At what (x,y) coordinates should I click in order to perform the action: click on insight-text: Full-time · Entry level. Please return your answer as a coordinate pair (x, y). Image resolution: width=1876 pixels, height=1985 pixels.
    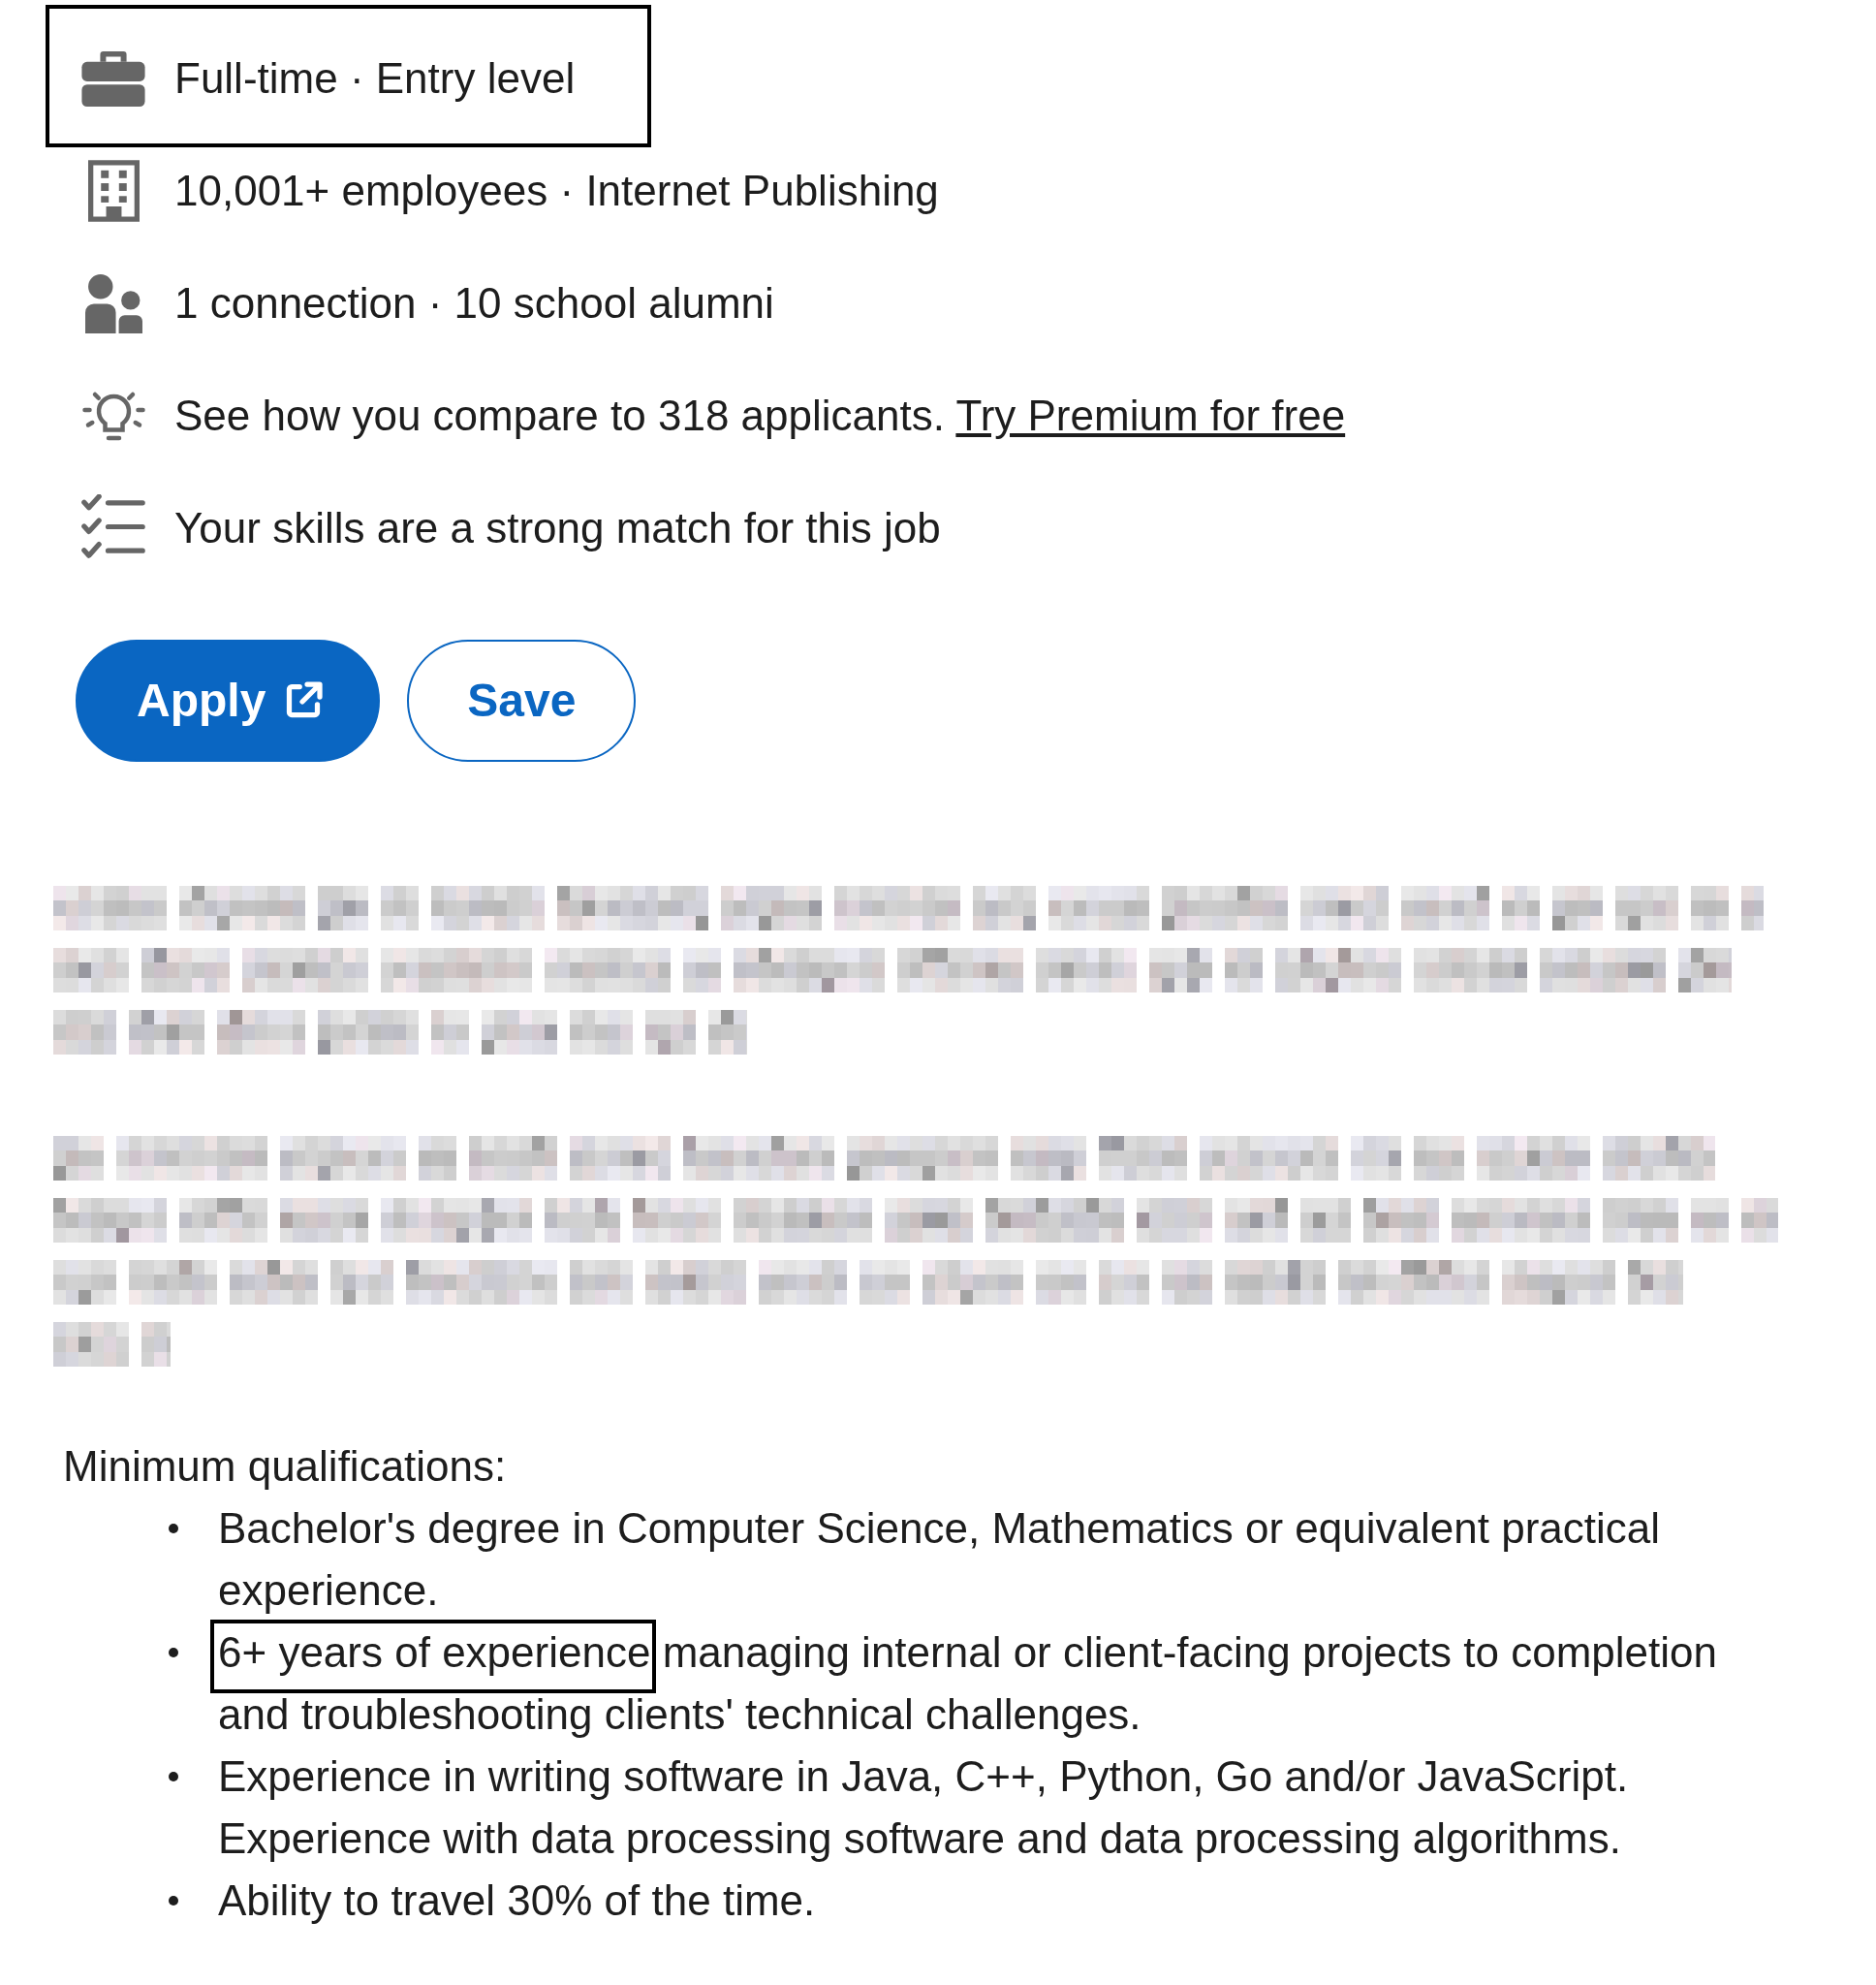
    Looking at the image, I should click on (375, 78).